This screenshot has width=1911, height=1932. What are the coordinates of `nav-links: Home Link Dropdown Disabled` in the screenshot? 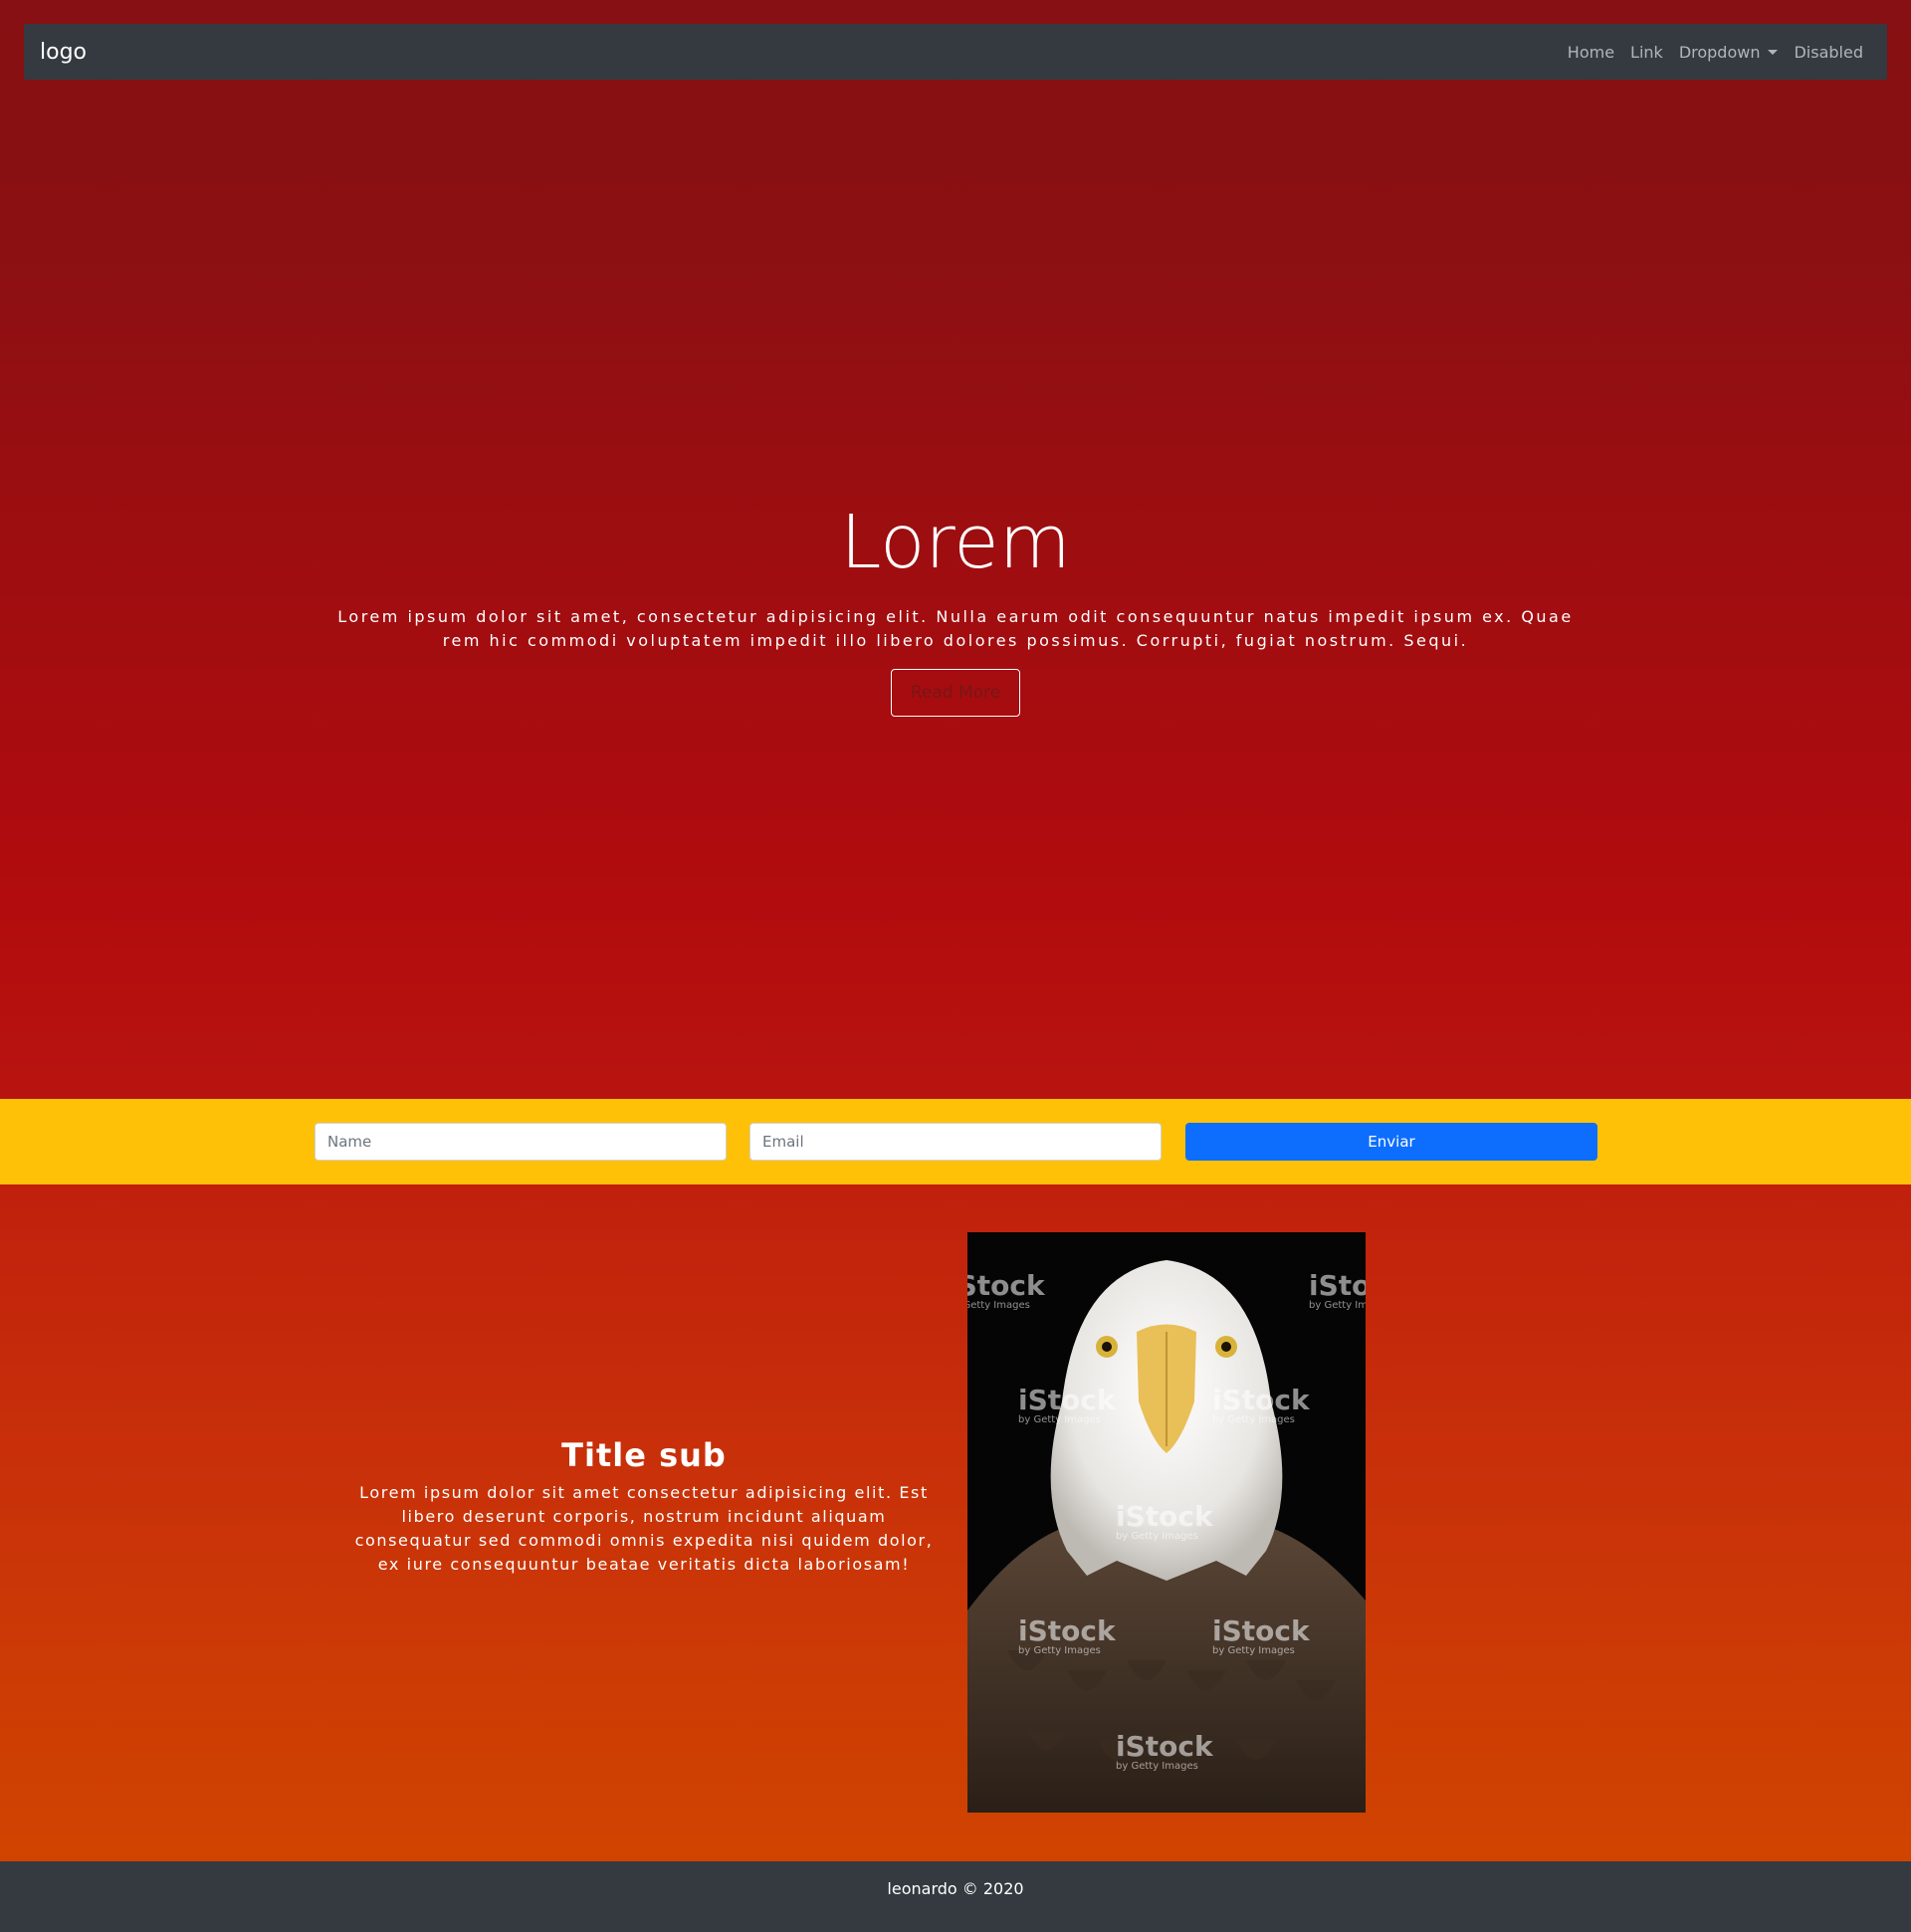 It's located at (1715, 52).